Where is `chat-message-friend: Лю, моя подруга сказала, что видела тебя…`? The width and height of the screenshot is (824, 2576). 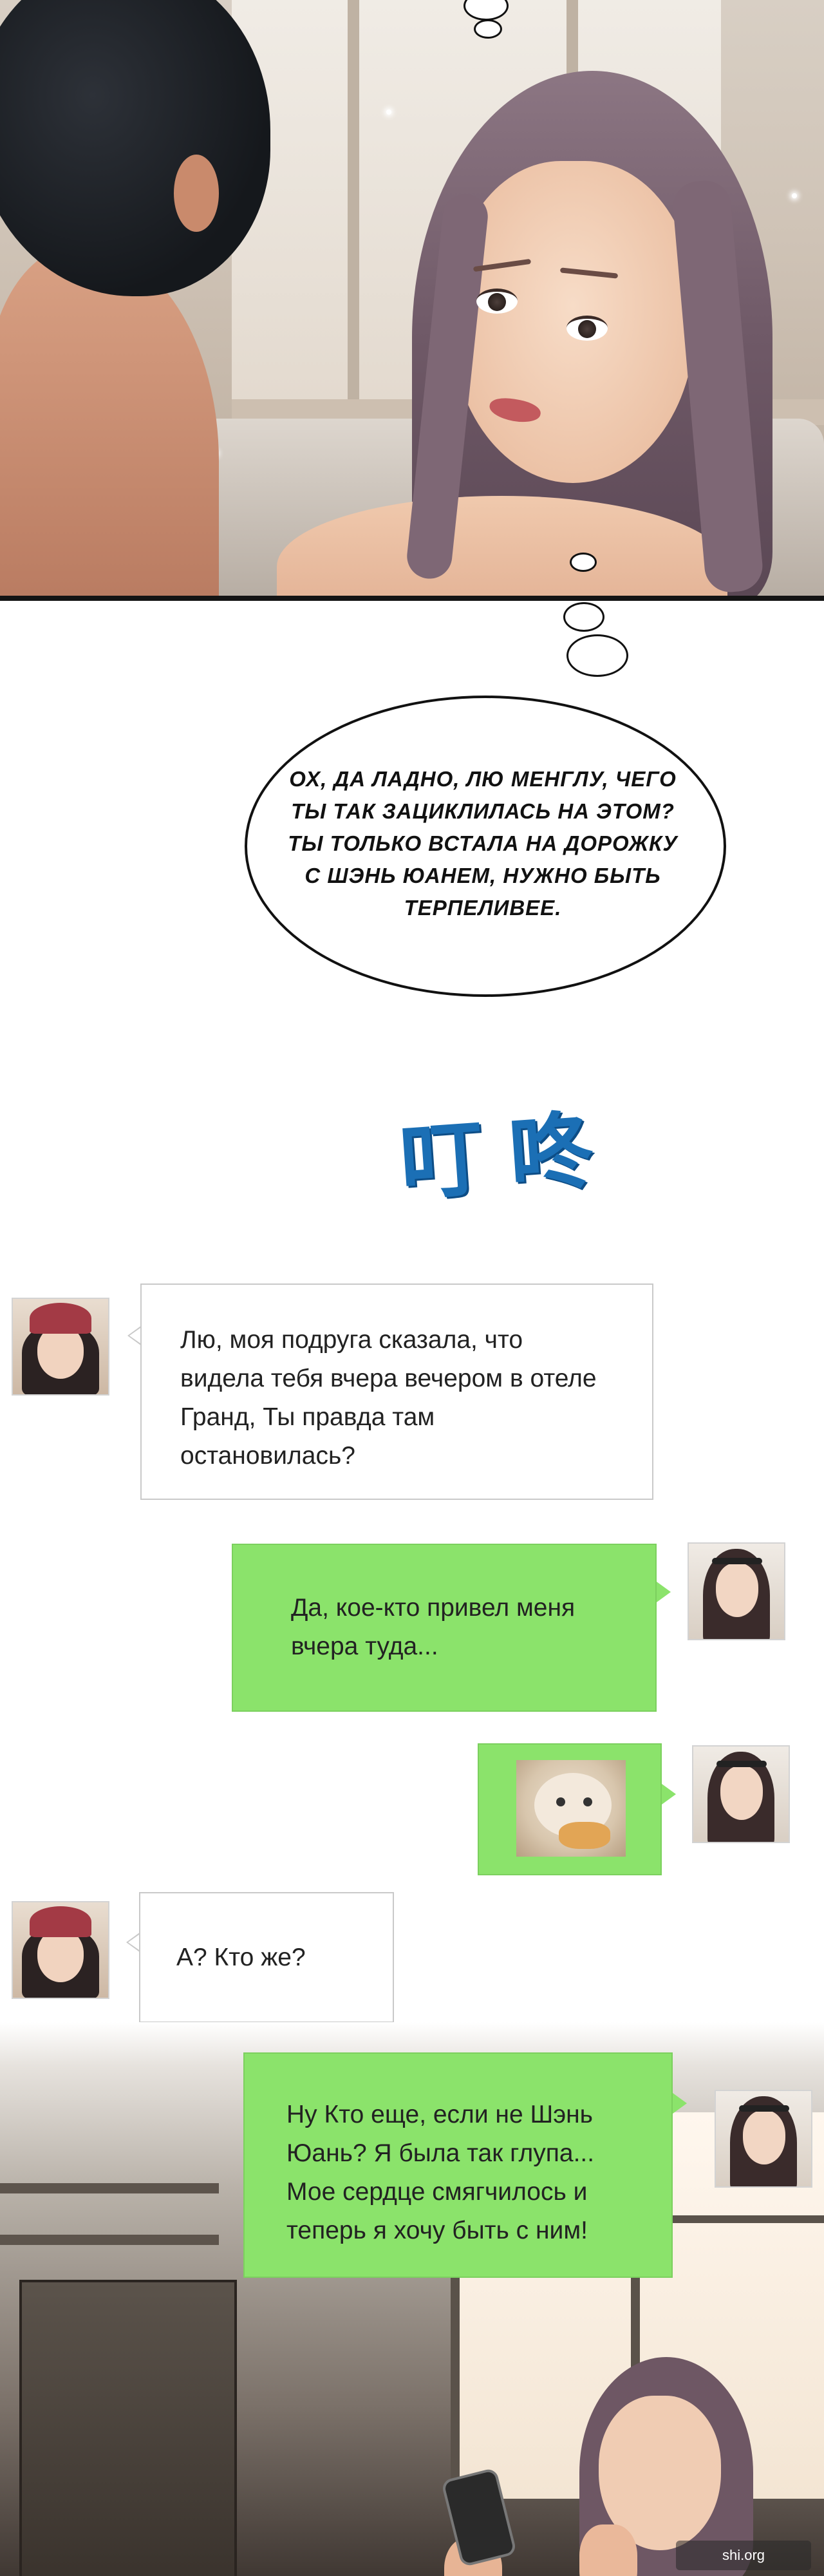 chat-message-friend: Лю, моя подруга сказала, что видела тебя… is located at coordinates (397, 1391).